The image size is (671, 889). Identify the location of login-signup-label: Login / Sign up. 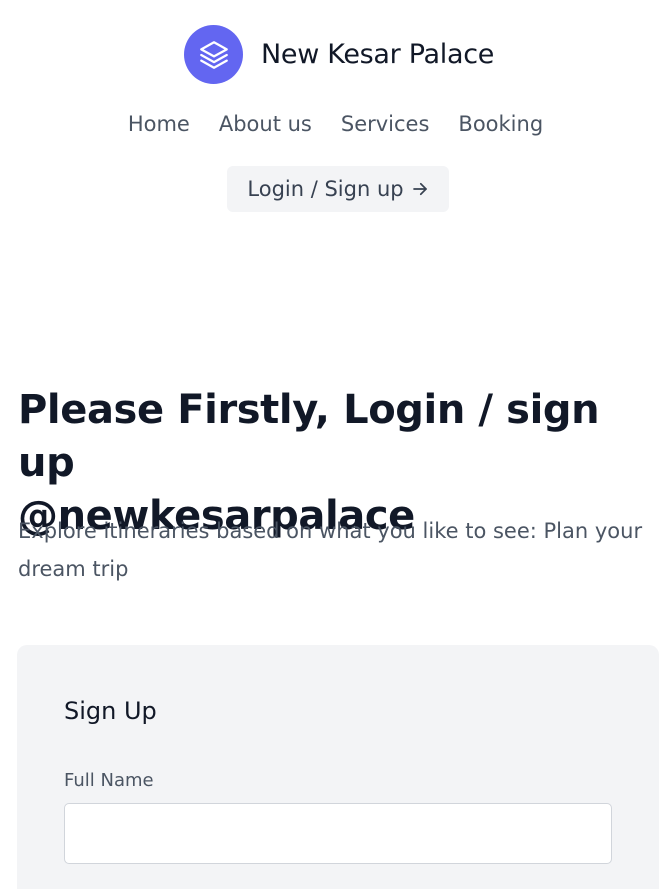
(325, 189).